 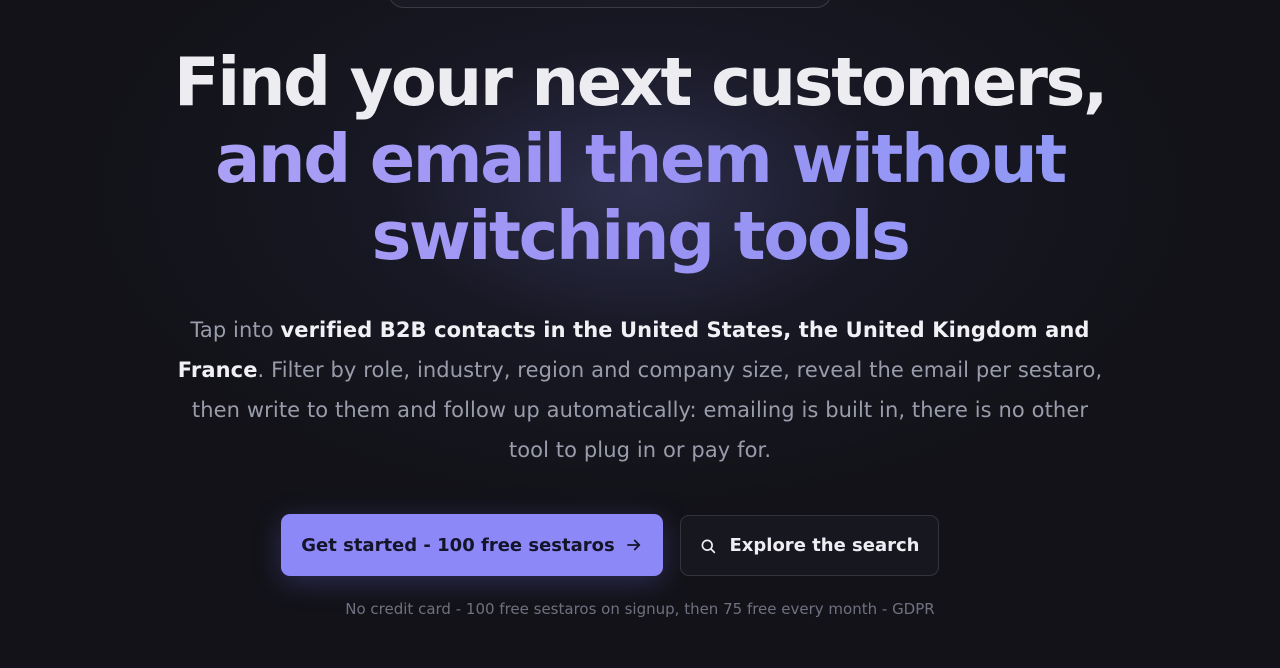 What do you see at coordinates (610, 4) in the screenshot?
I see `announcement-pill` at bounding box center [610, 4].